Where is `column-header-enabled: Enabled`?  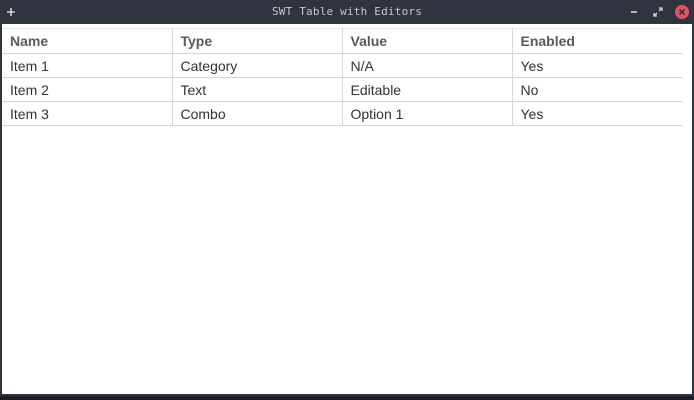 column-header-enabled: Enabled is located at coordinates (597, 41).